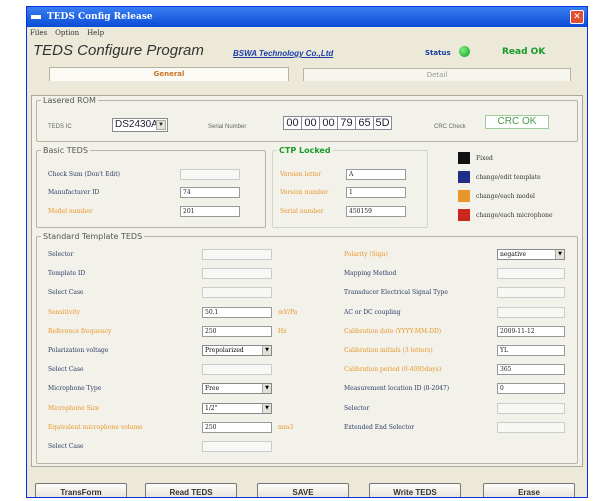 The height and width of the screenshot is (501, 595). I want to click on erase-button: Erase, so click(529, 490).